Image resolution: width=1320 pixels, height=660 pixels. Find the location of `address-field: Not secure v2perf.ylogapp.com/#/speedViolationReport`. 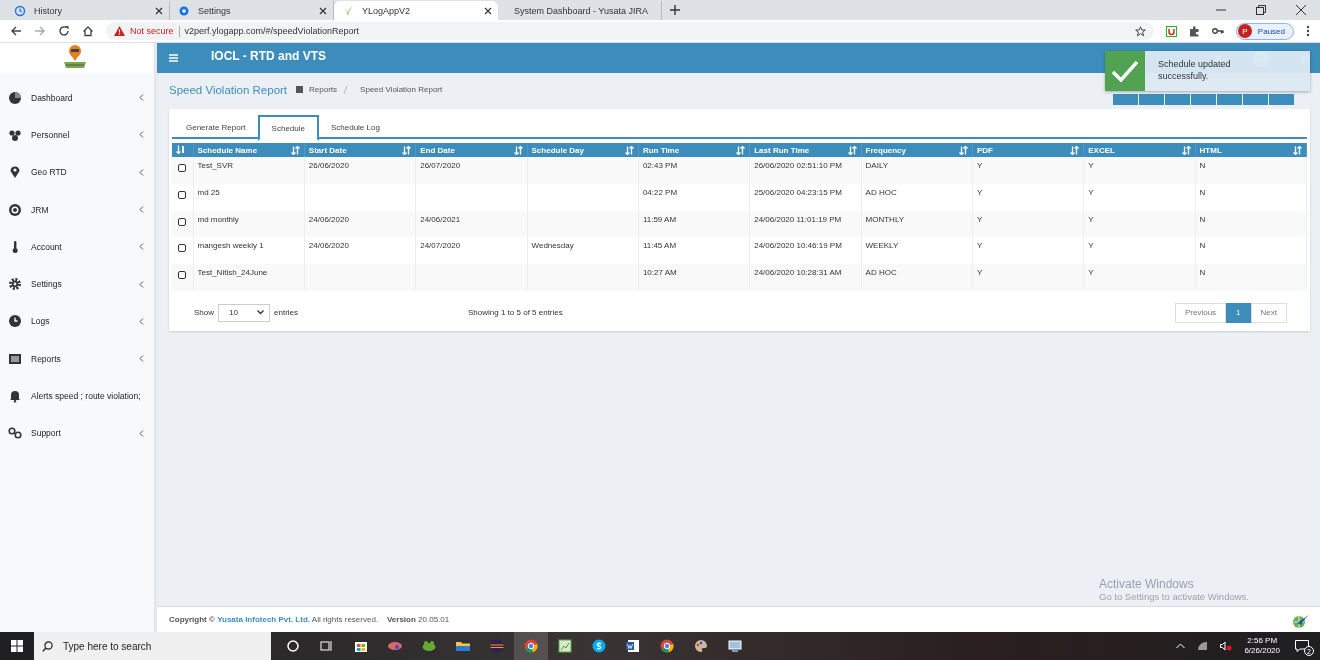

address-field: Not secure v2perf.ylogapp.com/#/speedViolationReport is located at coordinates (630, 31).